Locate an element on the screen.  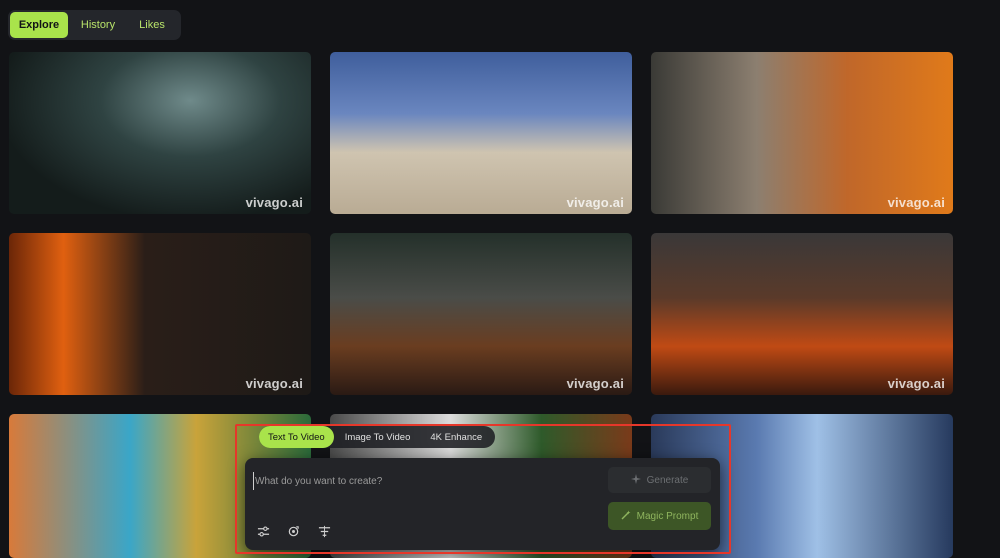
tab-4k-enhance: 4K Enhance is located at coordinates (456, 437).